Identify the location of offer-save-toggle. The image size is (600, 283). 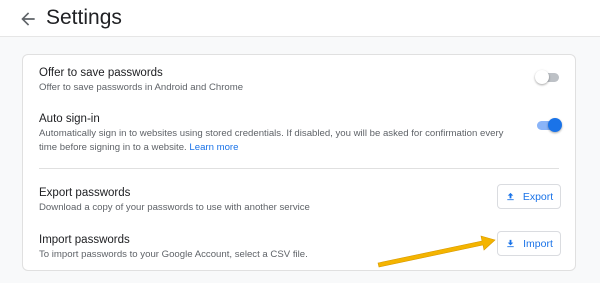
(549, 77).